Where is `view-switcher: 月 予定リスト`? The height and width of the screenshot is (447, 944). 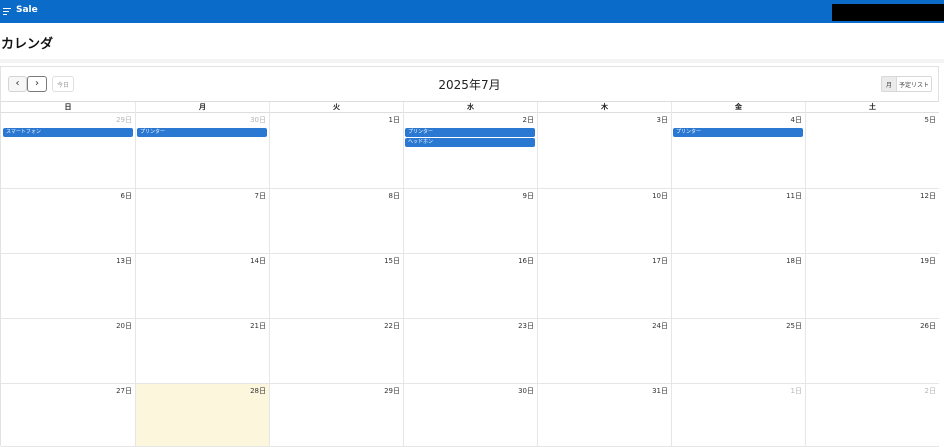 view-switcher: 月 予定リスト is located at coordinates (906, 84).